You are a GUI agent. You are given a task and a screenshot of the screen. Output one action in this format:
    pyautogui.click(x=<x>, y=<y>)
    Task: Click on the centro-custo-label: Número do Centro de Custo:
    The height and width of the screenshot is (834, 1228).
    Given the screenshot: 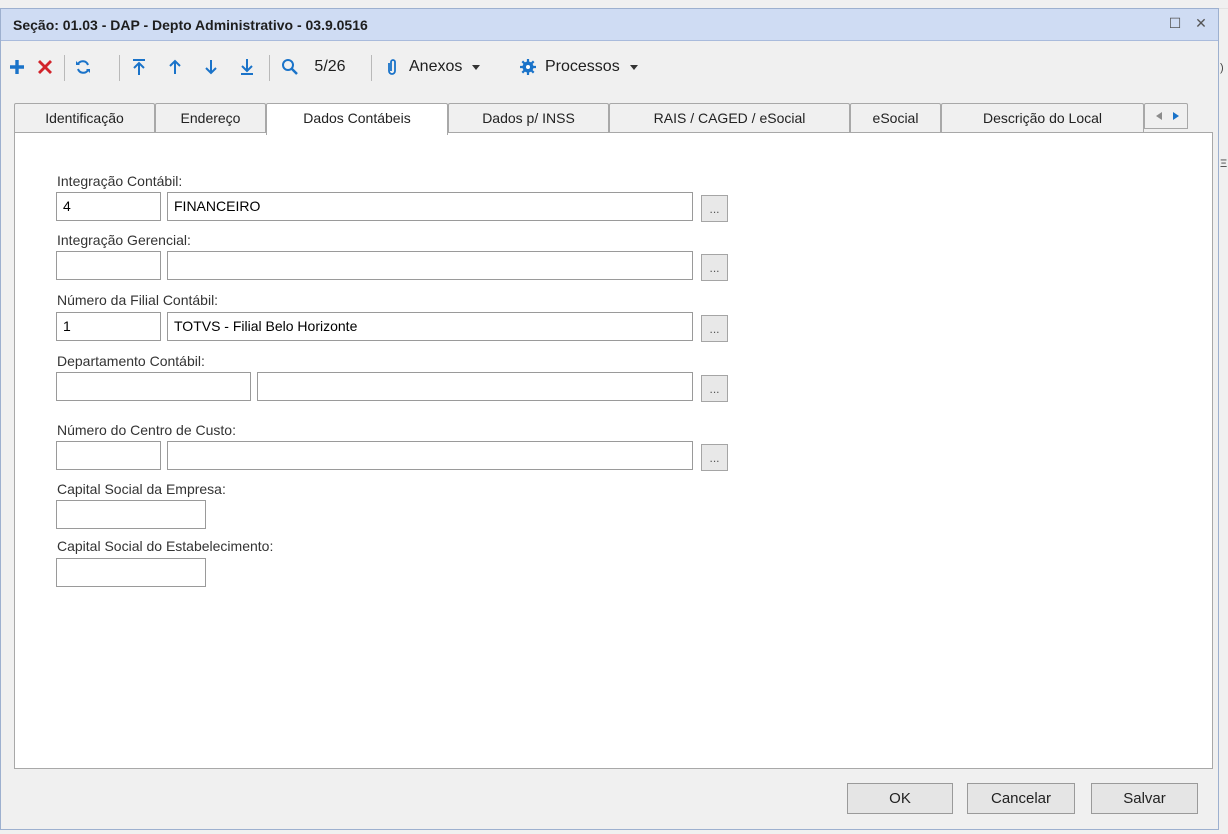 What is the action you would take?
    pyautogui.click(x=146, y=430)
    